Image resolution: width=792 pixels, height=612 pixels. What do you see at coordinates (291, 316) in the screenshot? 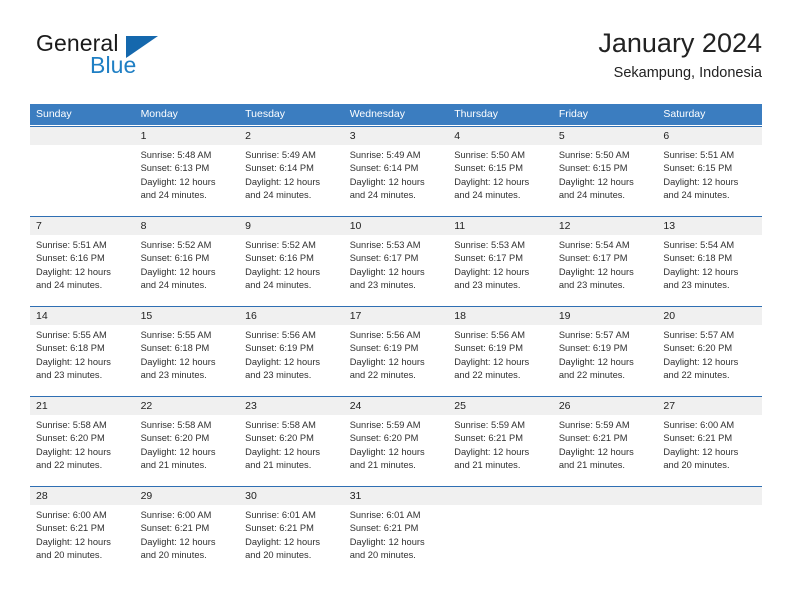
I see `day-number: 16` at bounding box center [291, 316].